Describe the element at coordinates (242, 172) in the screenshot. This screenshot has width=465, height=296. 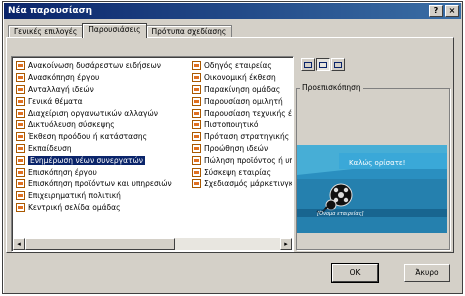
I see `list-item: Σύσκεψη εταιρίας` at that location.